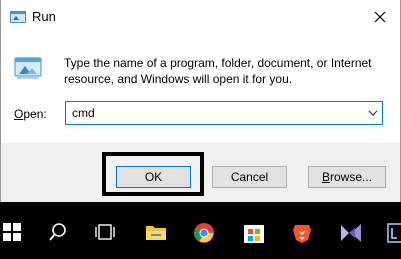  What do you see at coordinates (200, 17) in the screenshot?
I see `title-bar: Run` at bounding box center [200, 17].